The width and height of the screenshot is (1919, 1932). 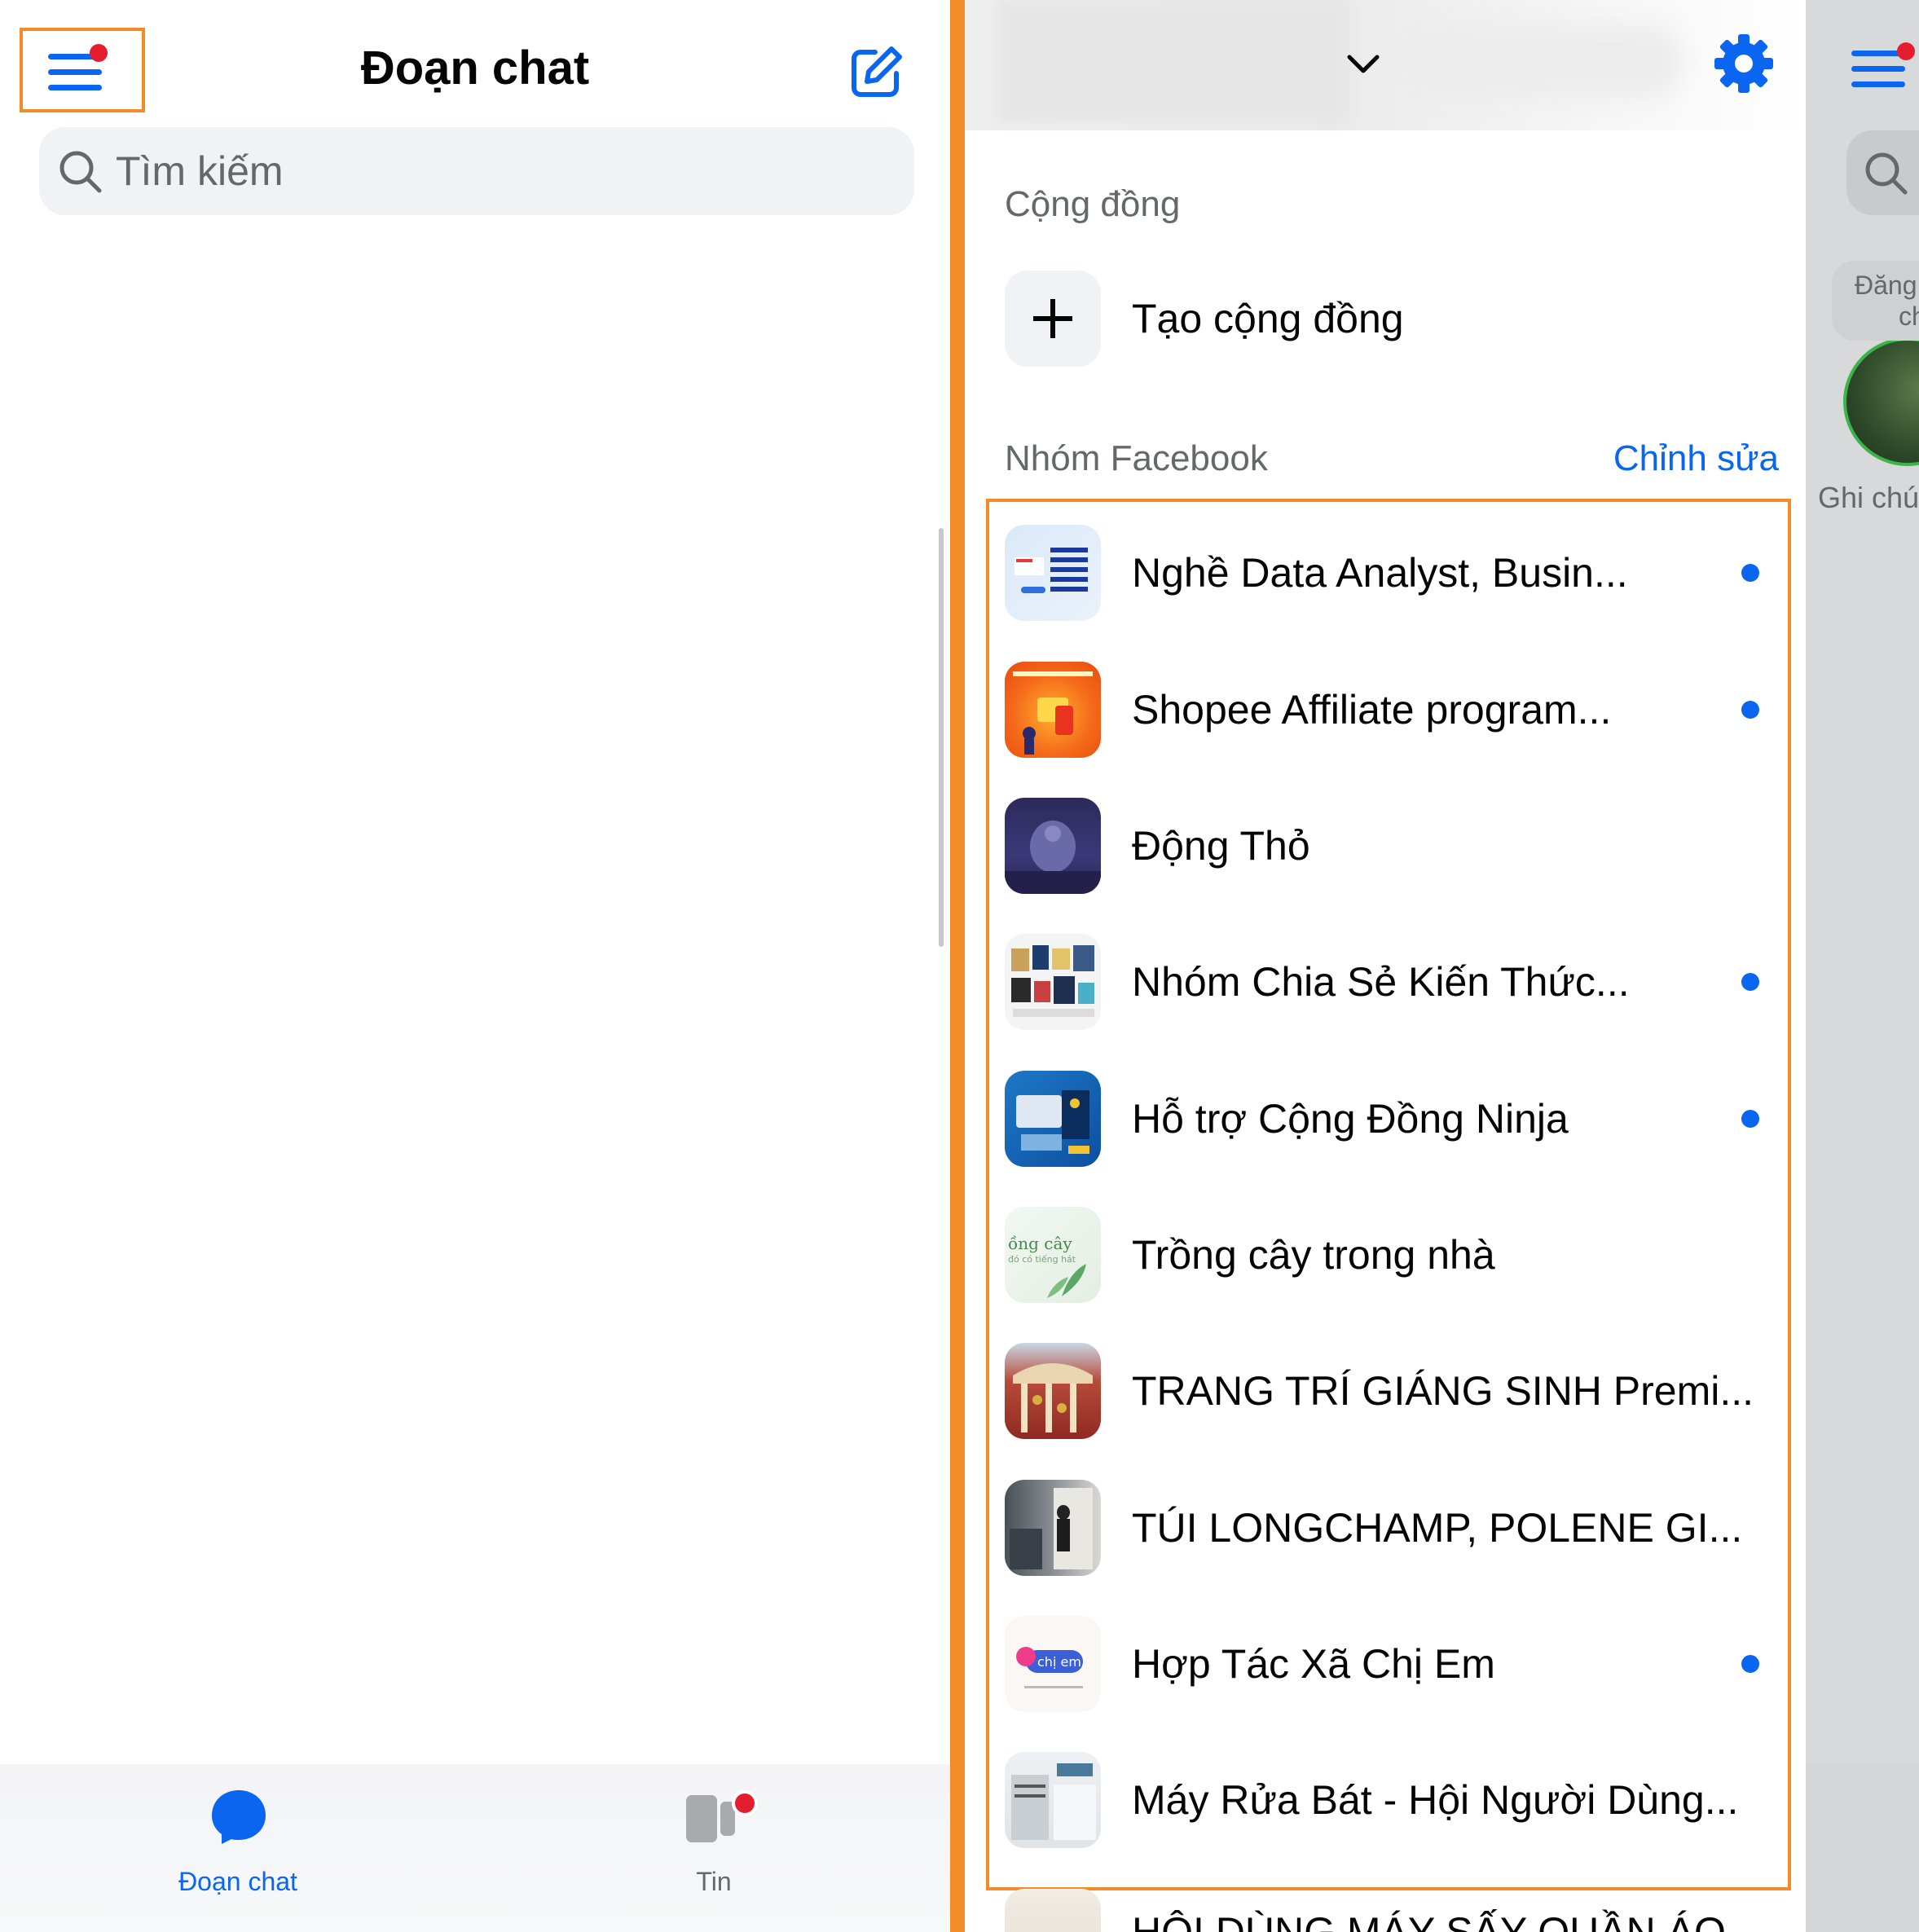 What do you see at coordinates (475, 68) in the screenshot?
I see `page-title: Đoạn chat` at bounding box center [475, 68].